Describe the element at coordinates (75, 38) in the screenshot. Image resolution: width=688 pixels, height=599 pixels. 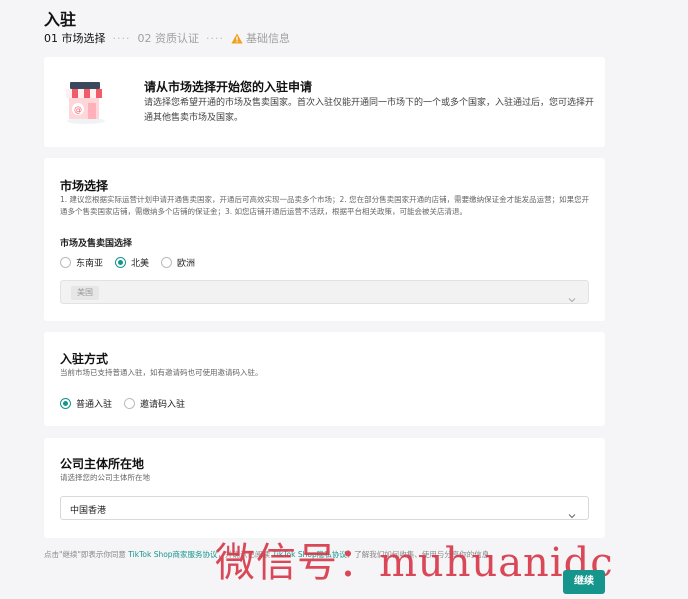
I see `step-market: 01 市场选择` at that location.